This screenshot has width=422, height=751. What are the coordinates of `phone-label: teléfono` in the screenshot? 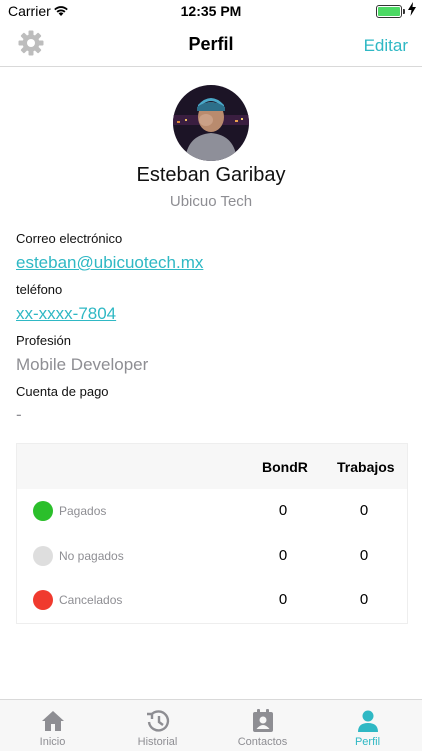 It's located at (39, 289).